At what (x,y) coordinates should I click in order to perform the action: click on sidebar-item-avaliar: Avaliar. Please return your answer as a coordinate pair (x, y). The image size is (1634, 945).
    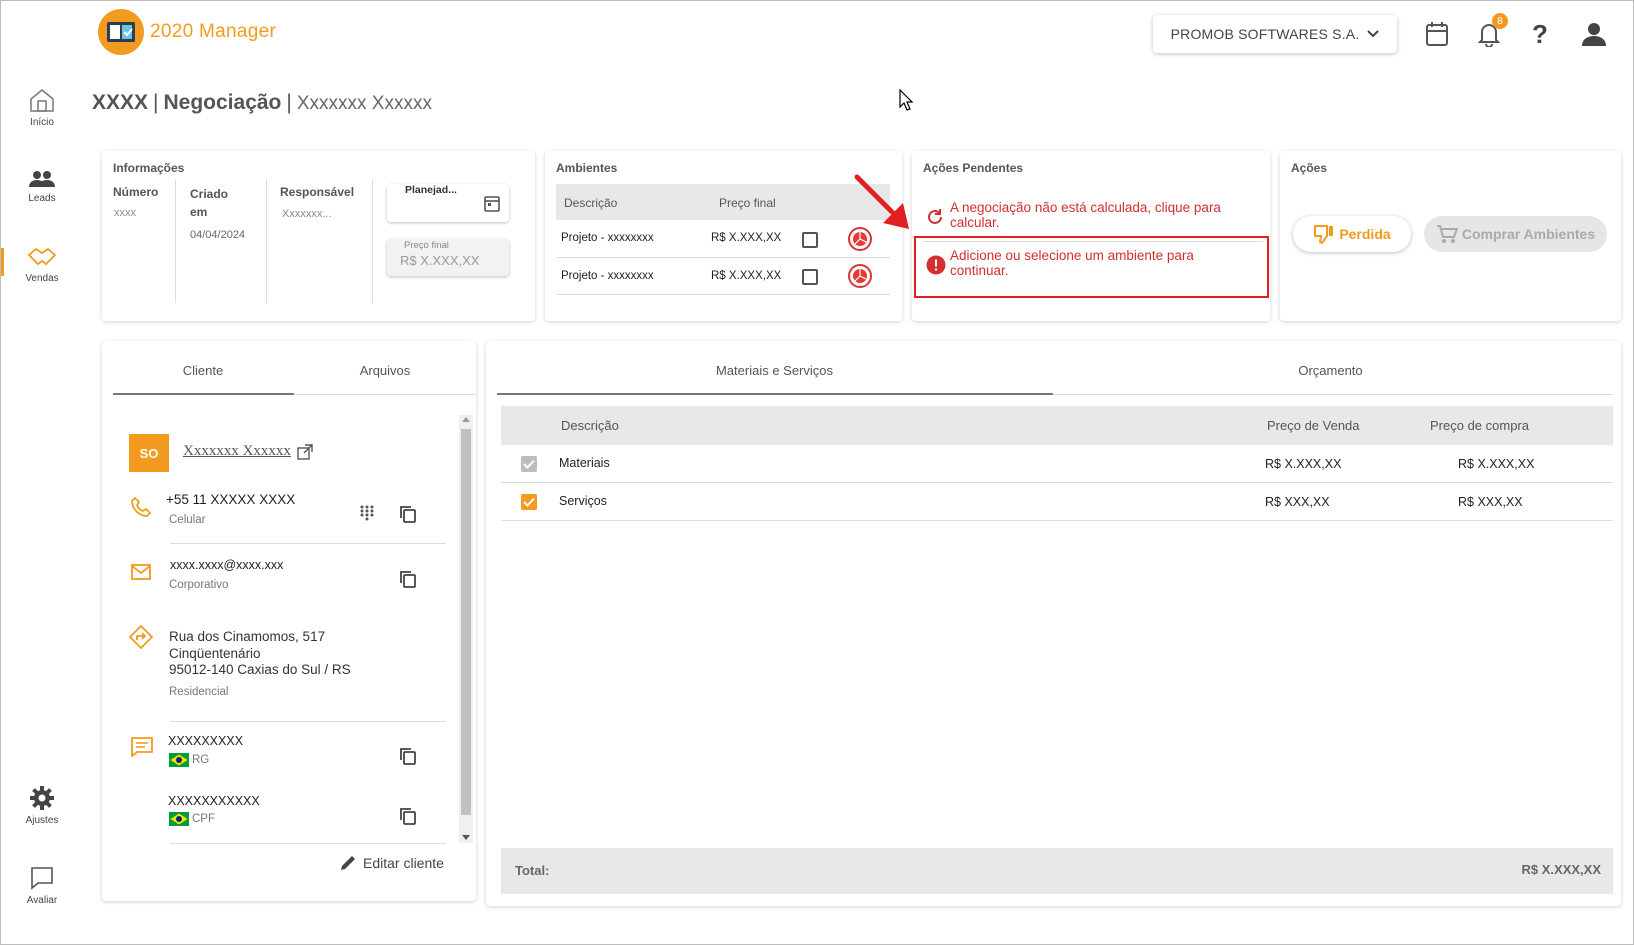
    Looking at the image, I should click on (42, 885).